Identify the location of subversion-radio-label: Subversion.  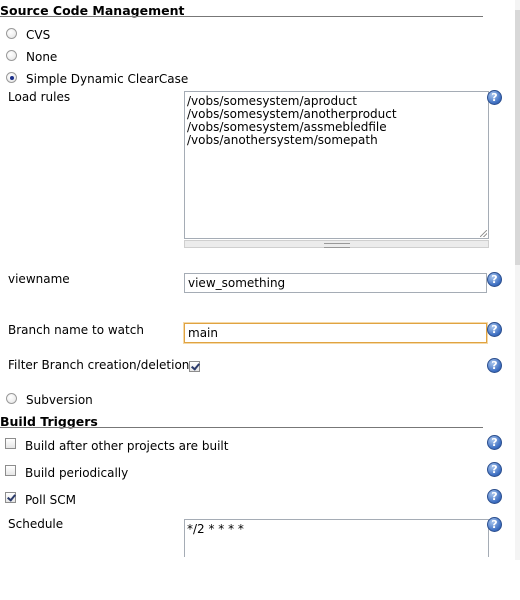
(59, 400).